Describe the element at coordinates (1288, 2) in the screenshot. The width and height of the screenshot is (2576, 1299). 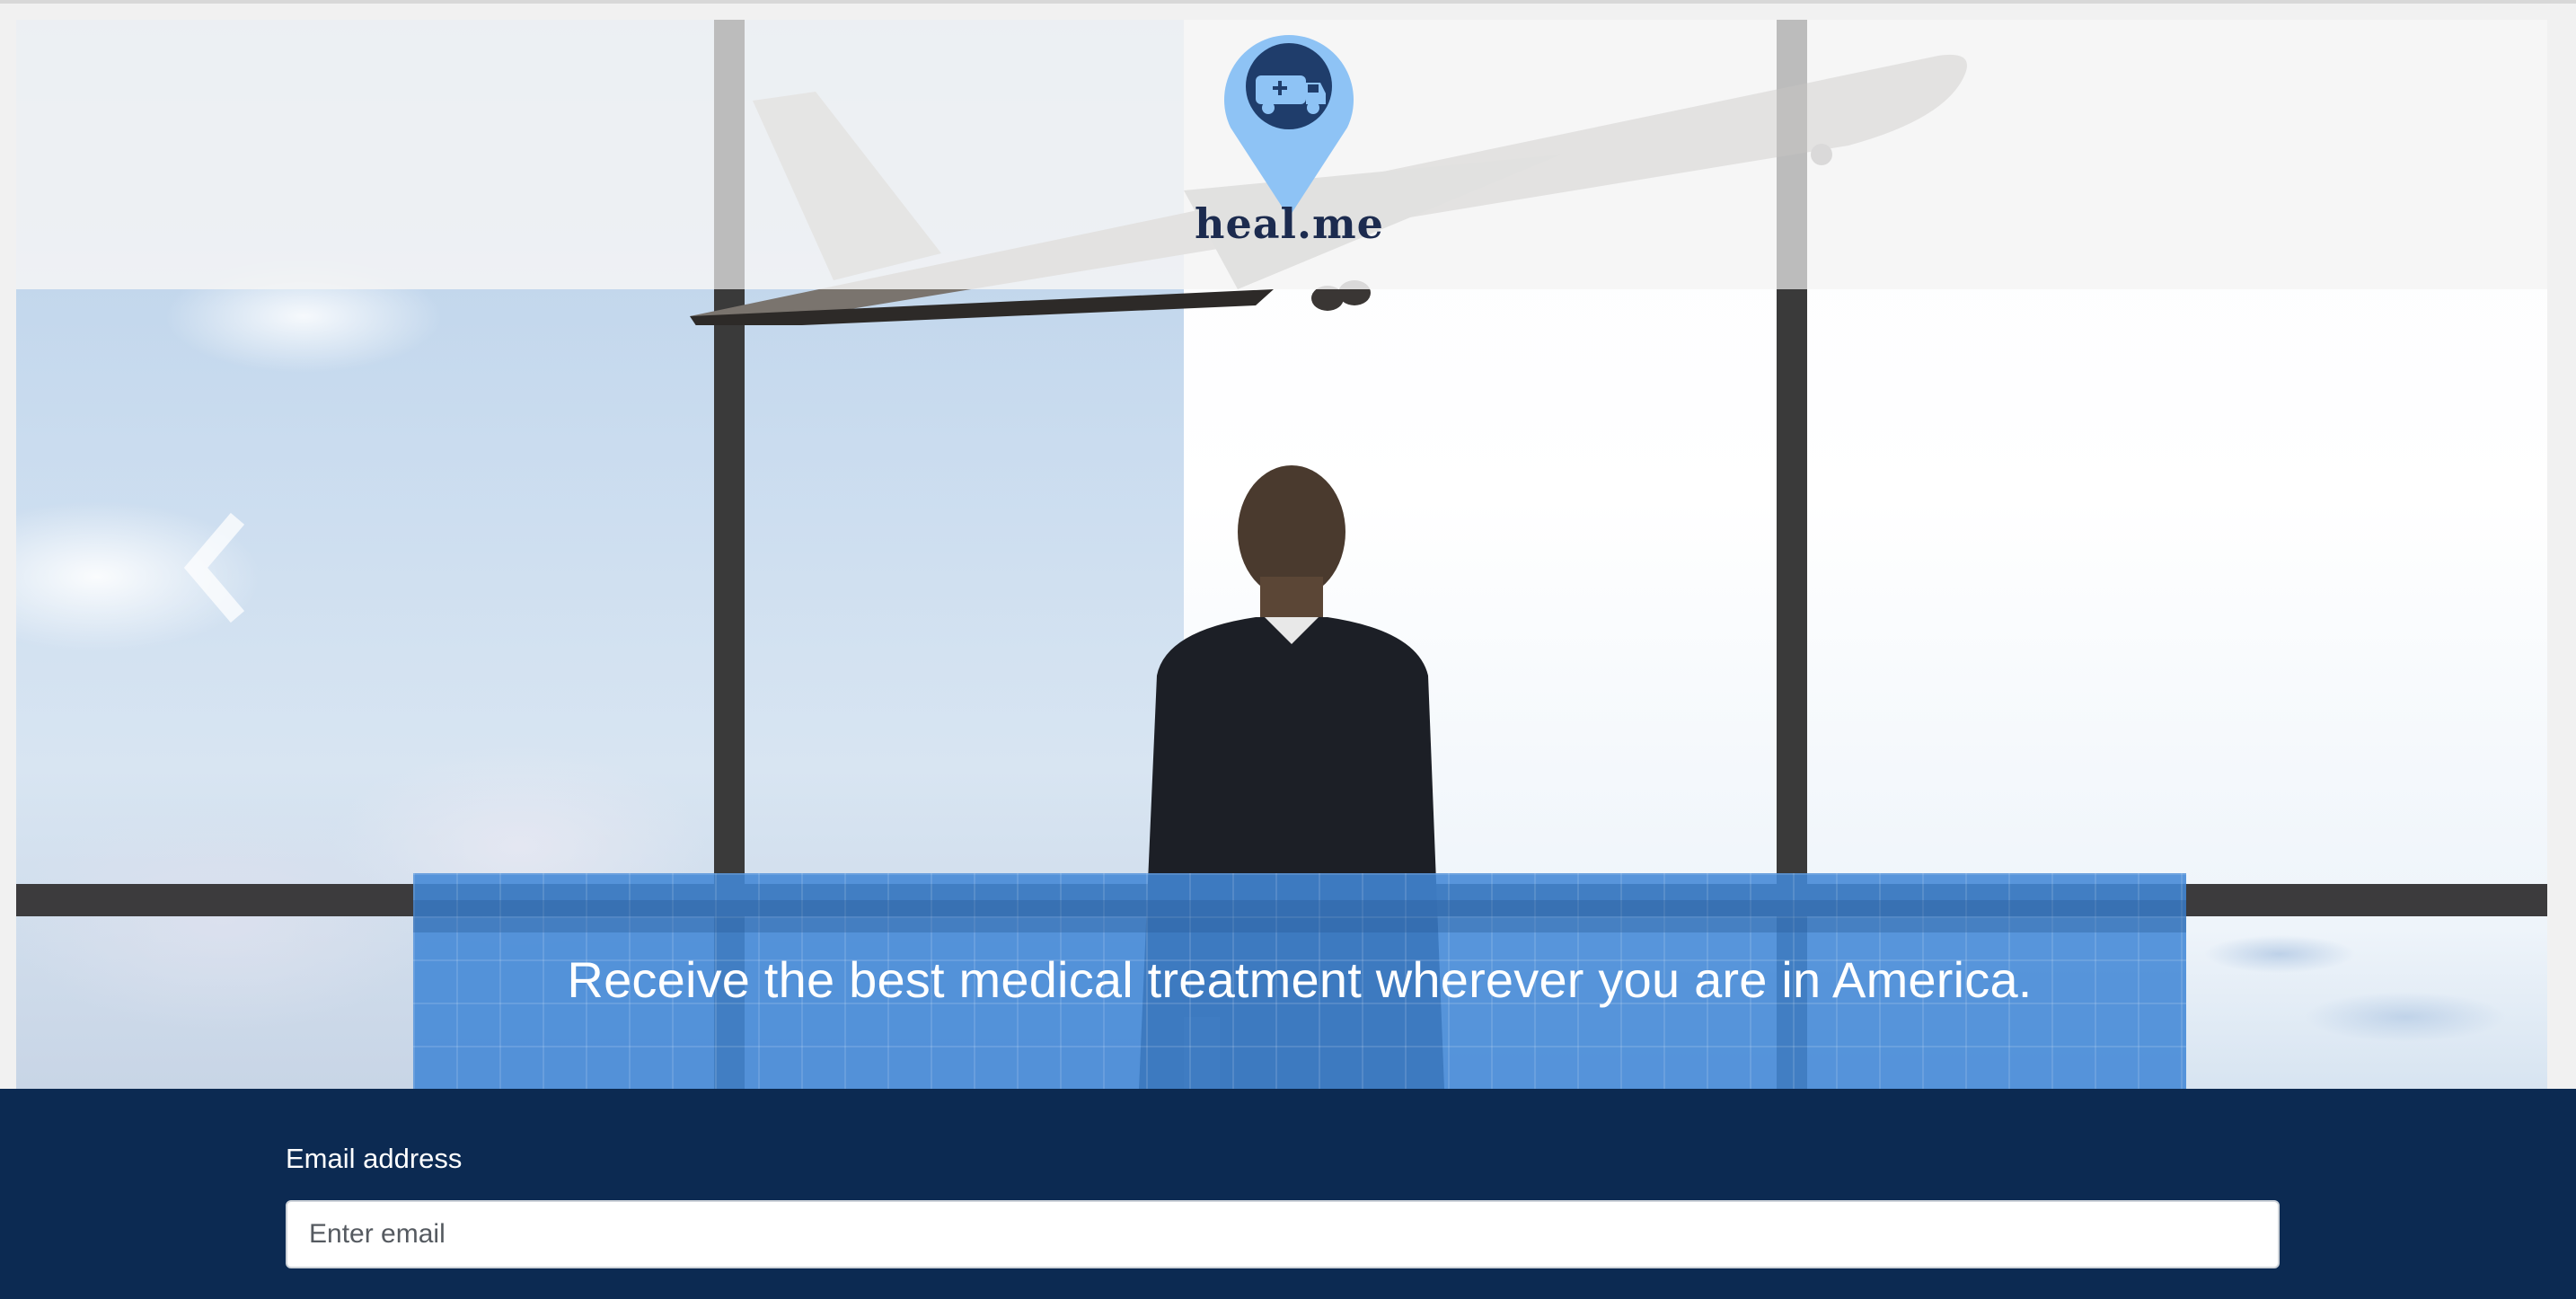
I see `top-border` at that location.